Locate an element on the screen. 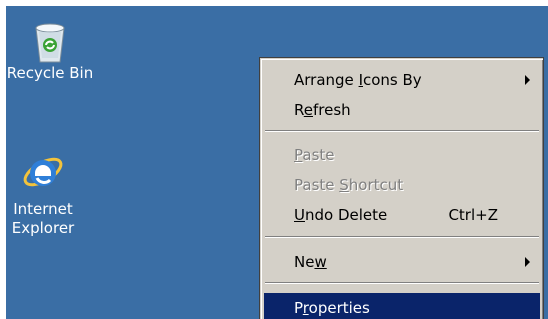 The image size is (548, 319). recycle-bin-label: Recycle Bin is located at coordinates (50, 73).